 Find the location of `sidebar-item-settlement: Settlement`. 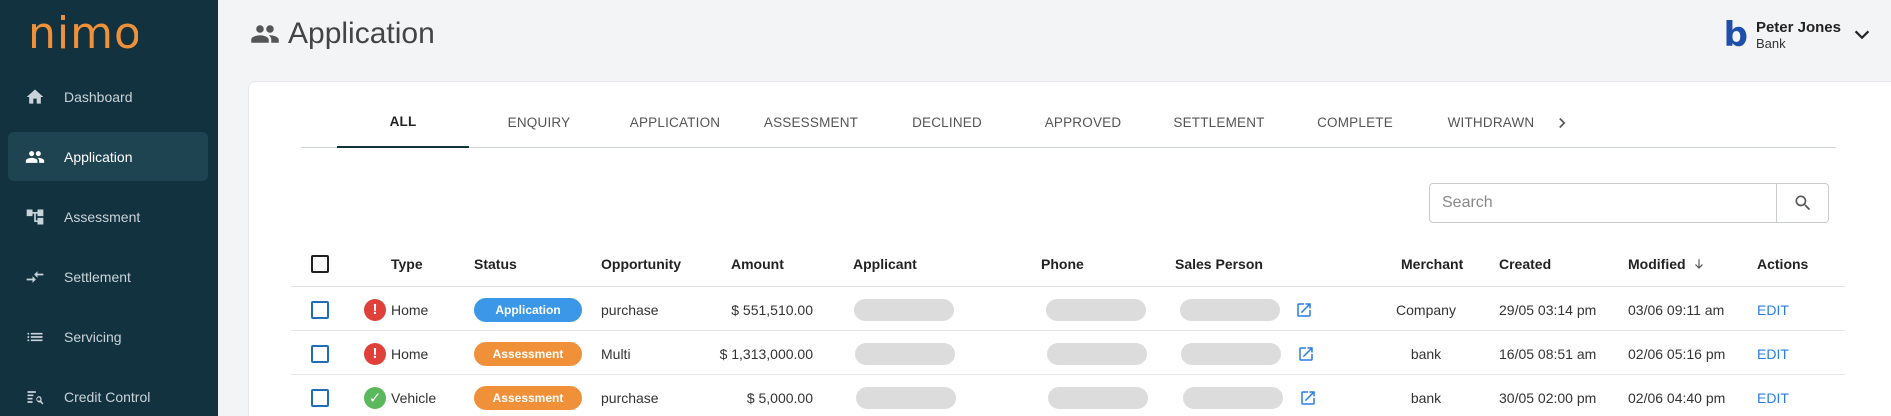

sidebar-item-settlement: Settlement is located at coordinates (108, 276).